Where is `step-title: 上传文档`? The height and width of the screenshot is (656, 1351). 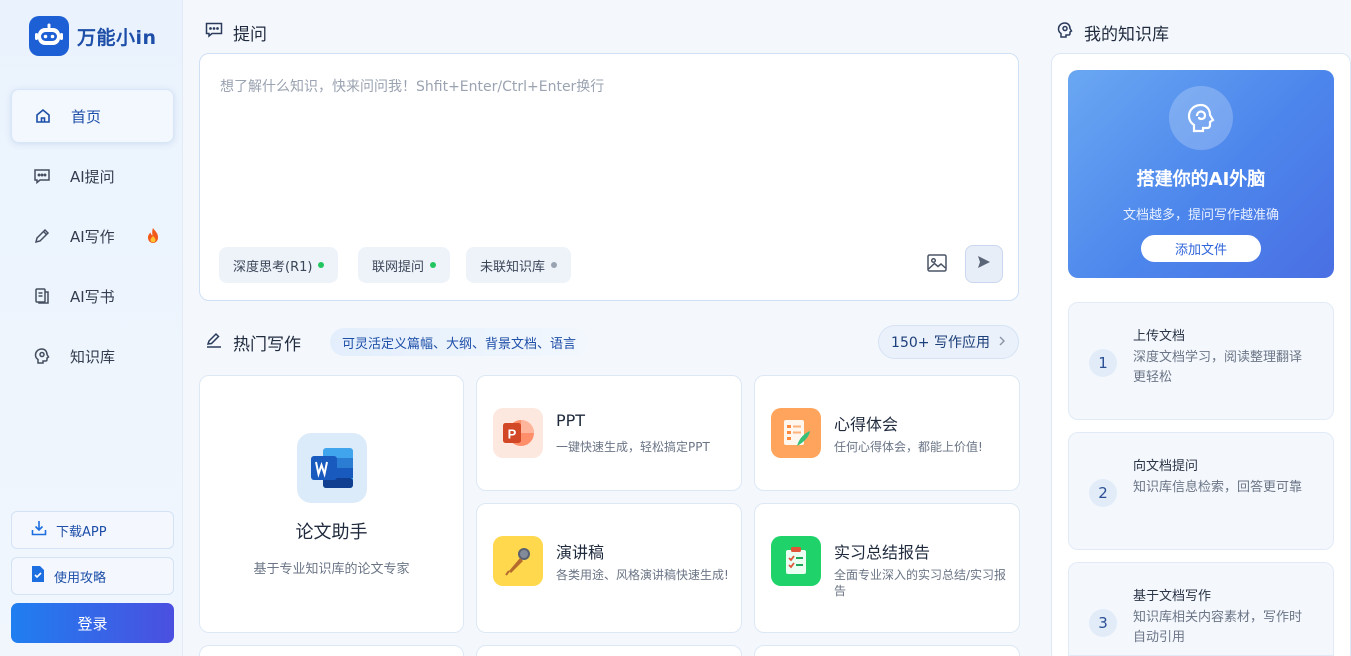
step-title: 上传文档 is located at coordinates (1159, 336).